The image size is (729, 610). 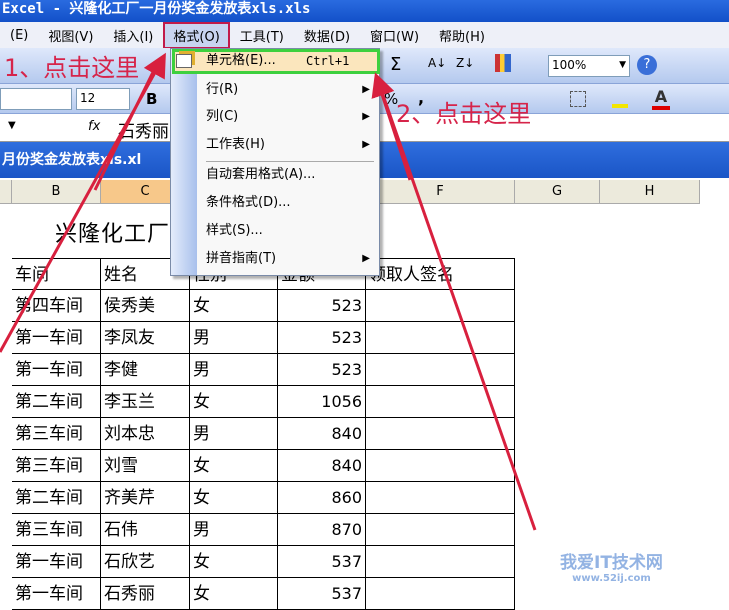 What do you see at coordinates (650, 192) in the screenshot?
I see `column-header-h: H` at bounding box center [650, 192].